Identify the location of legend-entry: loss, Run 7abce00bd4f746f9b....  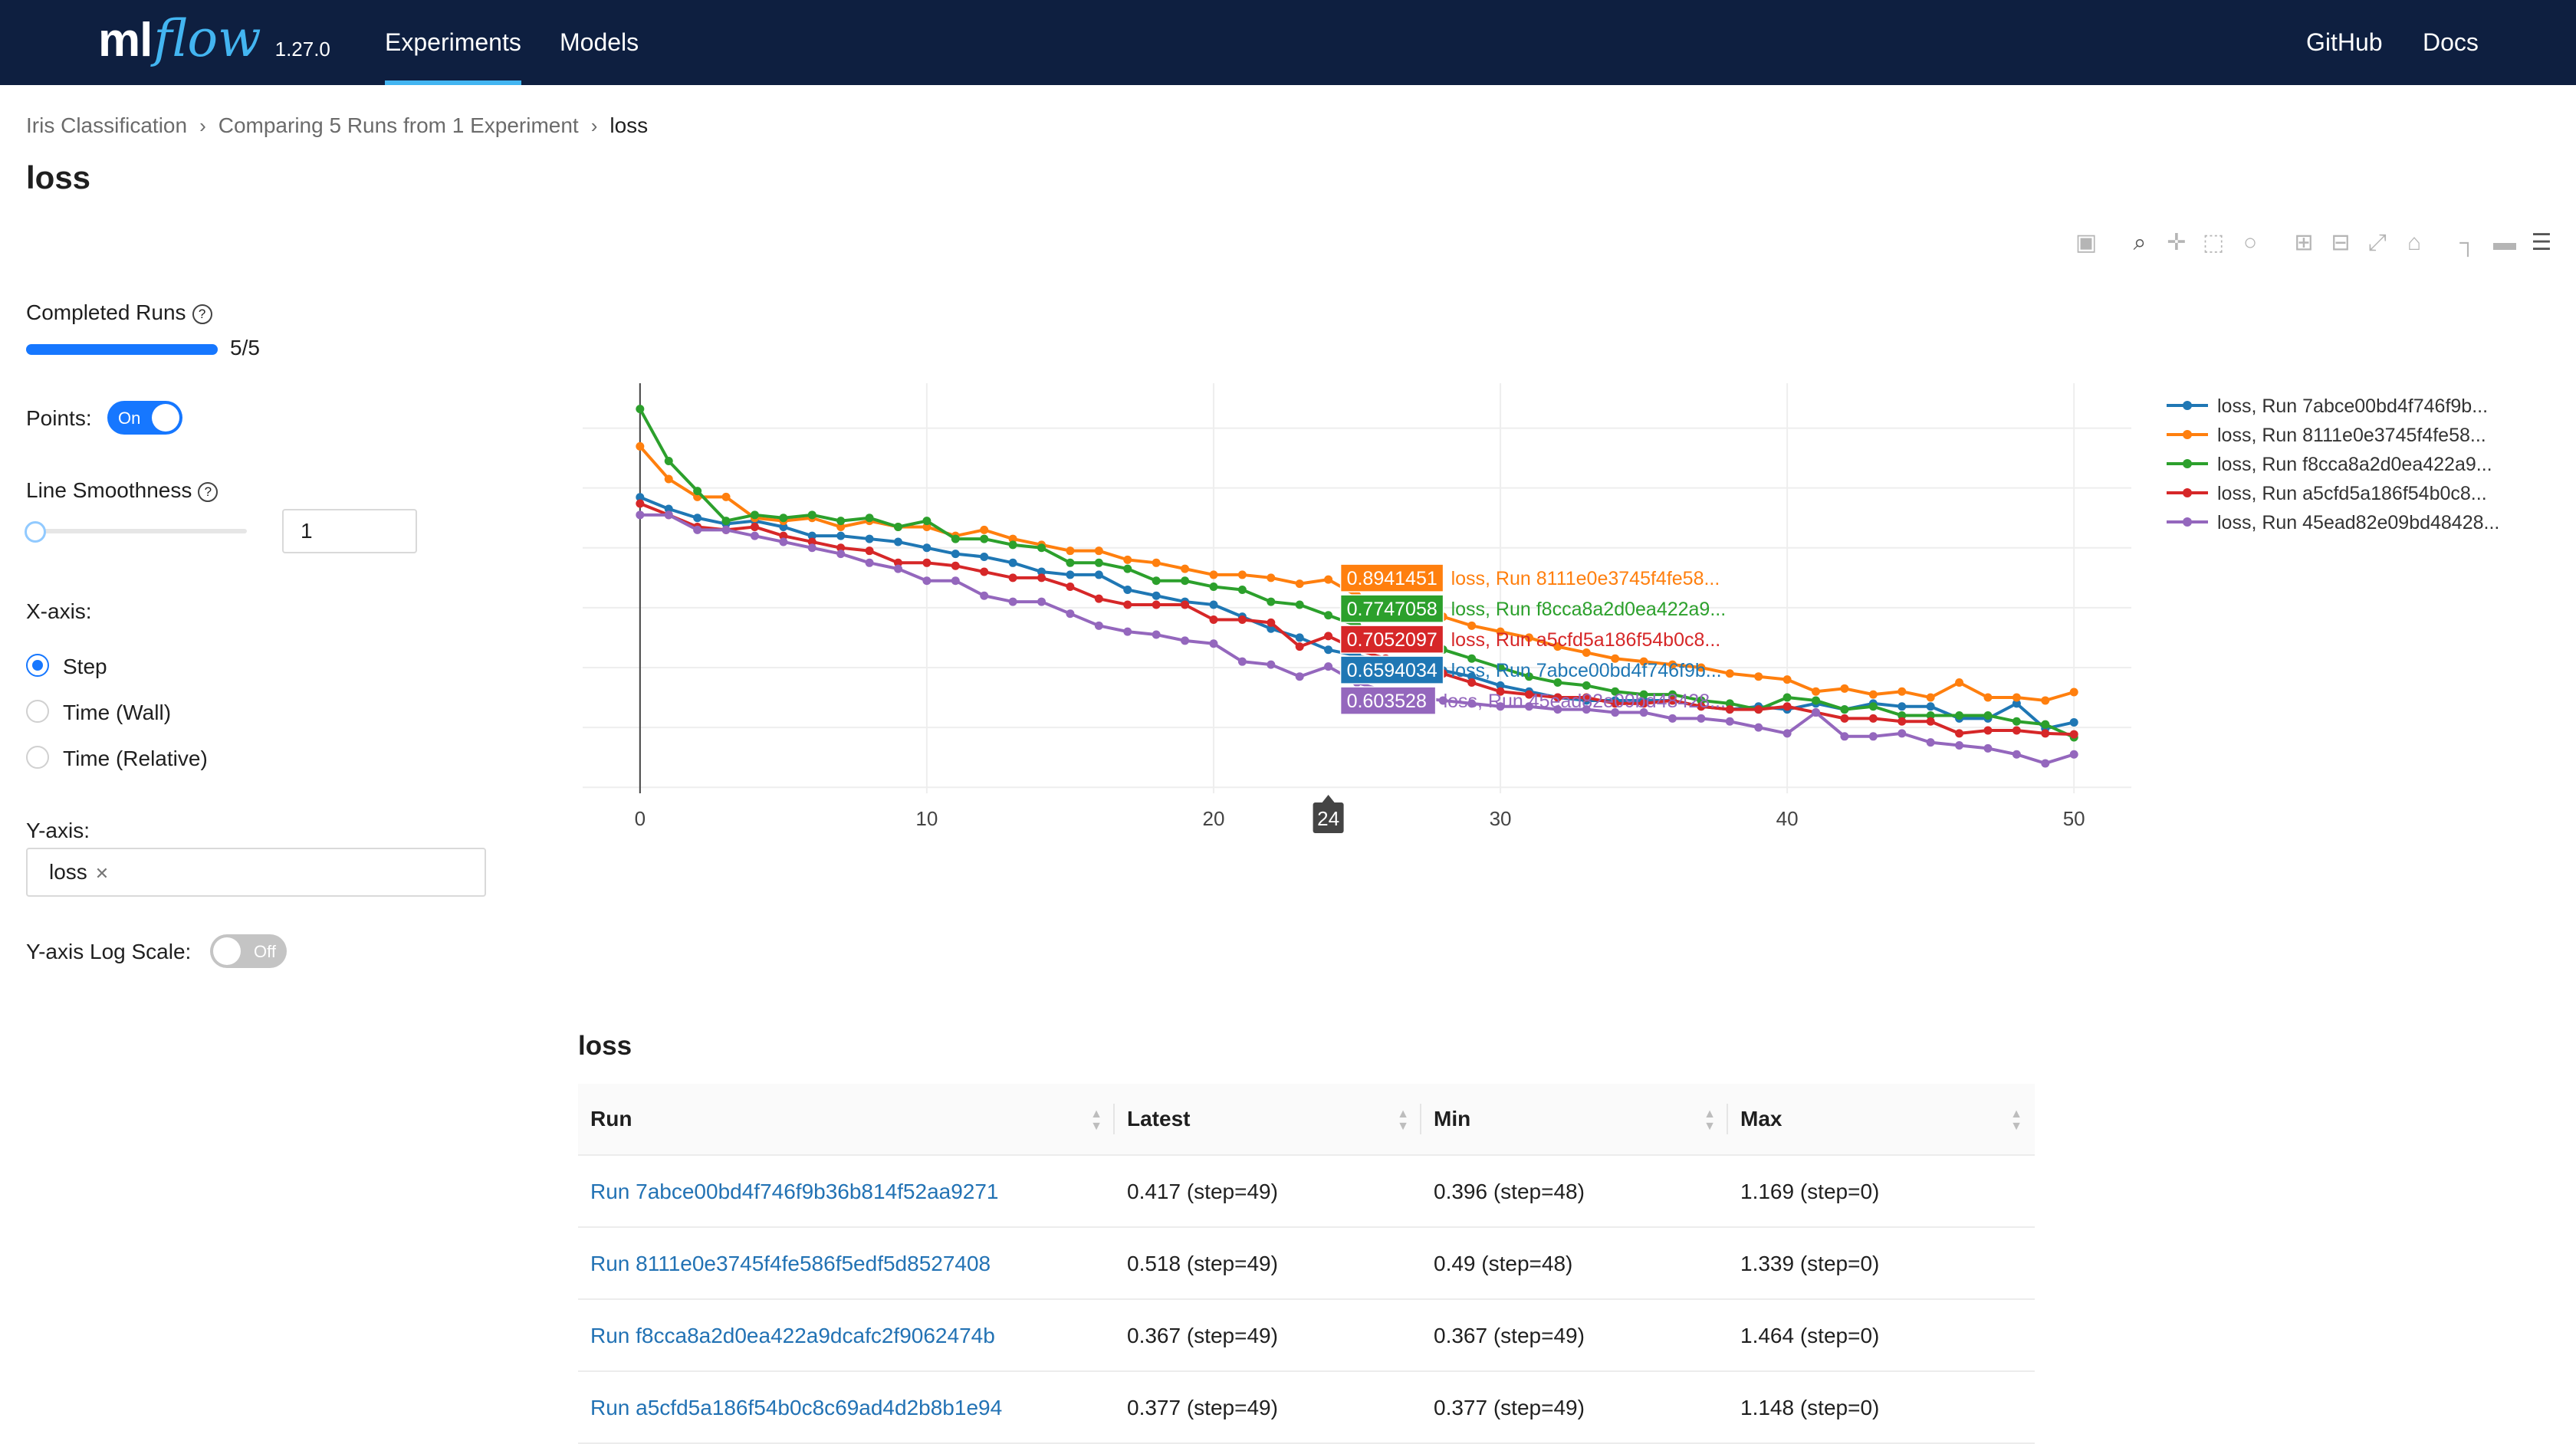
(2353, 406).